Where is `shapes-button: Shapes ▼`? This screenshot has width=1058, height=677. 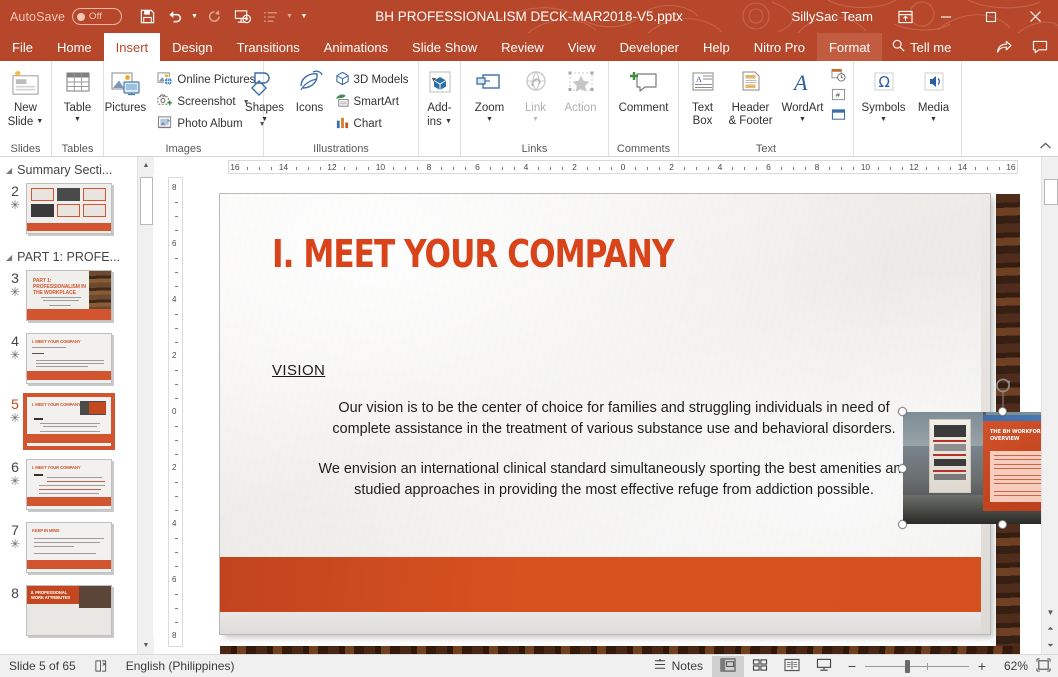 shapes-button: Shapes ▼ is located at coordinates (265, 94).